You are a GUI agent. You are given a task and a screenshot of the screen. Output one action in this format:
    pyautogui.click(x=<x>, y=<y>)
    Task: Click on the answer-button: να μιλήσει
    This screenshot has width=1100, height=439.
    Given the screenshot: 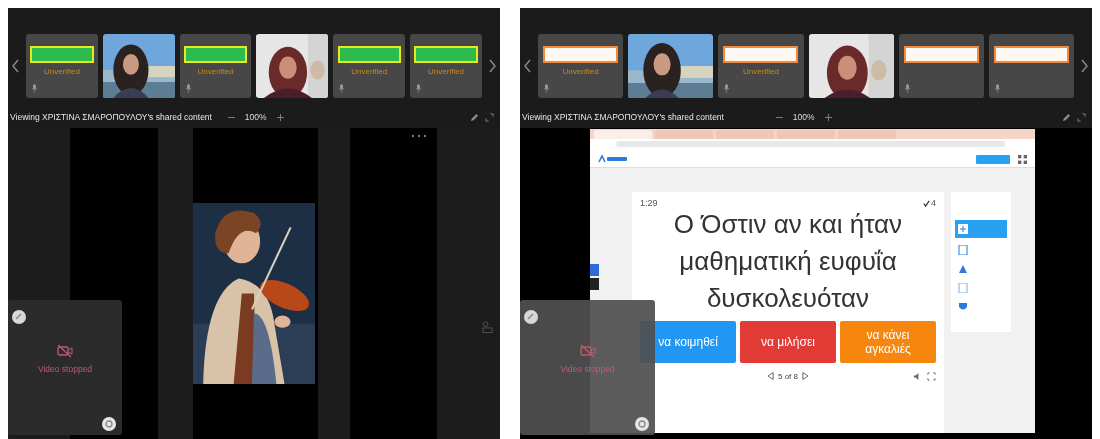 What is the action you would take?
    pyautogui.click(x=788, y=342)
    